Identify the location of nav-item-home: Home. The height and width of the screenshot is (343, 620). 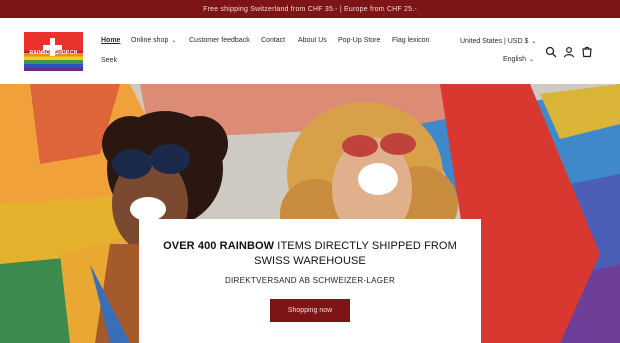
(110, 40).